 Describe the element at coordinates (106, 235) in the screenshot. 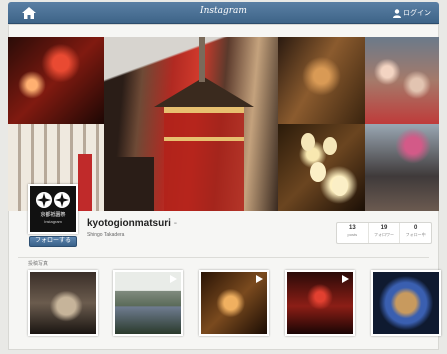

I see `profile-full-name: Shingo Takadera` at that location.